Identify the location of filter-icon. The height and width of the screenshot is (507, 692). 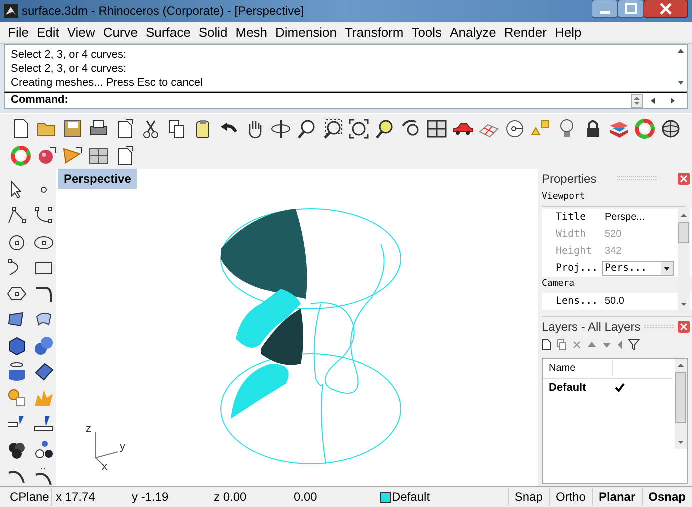
(634, 345).